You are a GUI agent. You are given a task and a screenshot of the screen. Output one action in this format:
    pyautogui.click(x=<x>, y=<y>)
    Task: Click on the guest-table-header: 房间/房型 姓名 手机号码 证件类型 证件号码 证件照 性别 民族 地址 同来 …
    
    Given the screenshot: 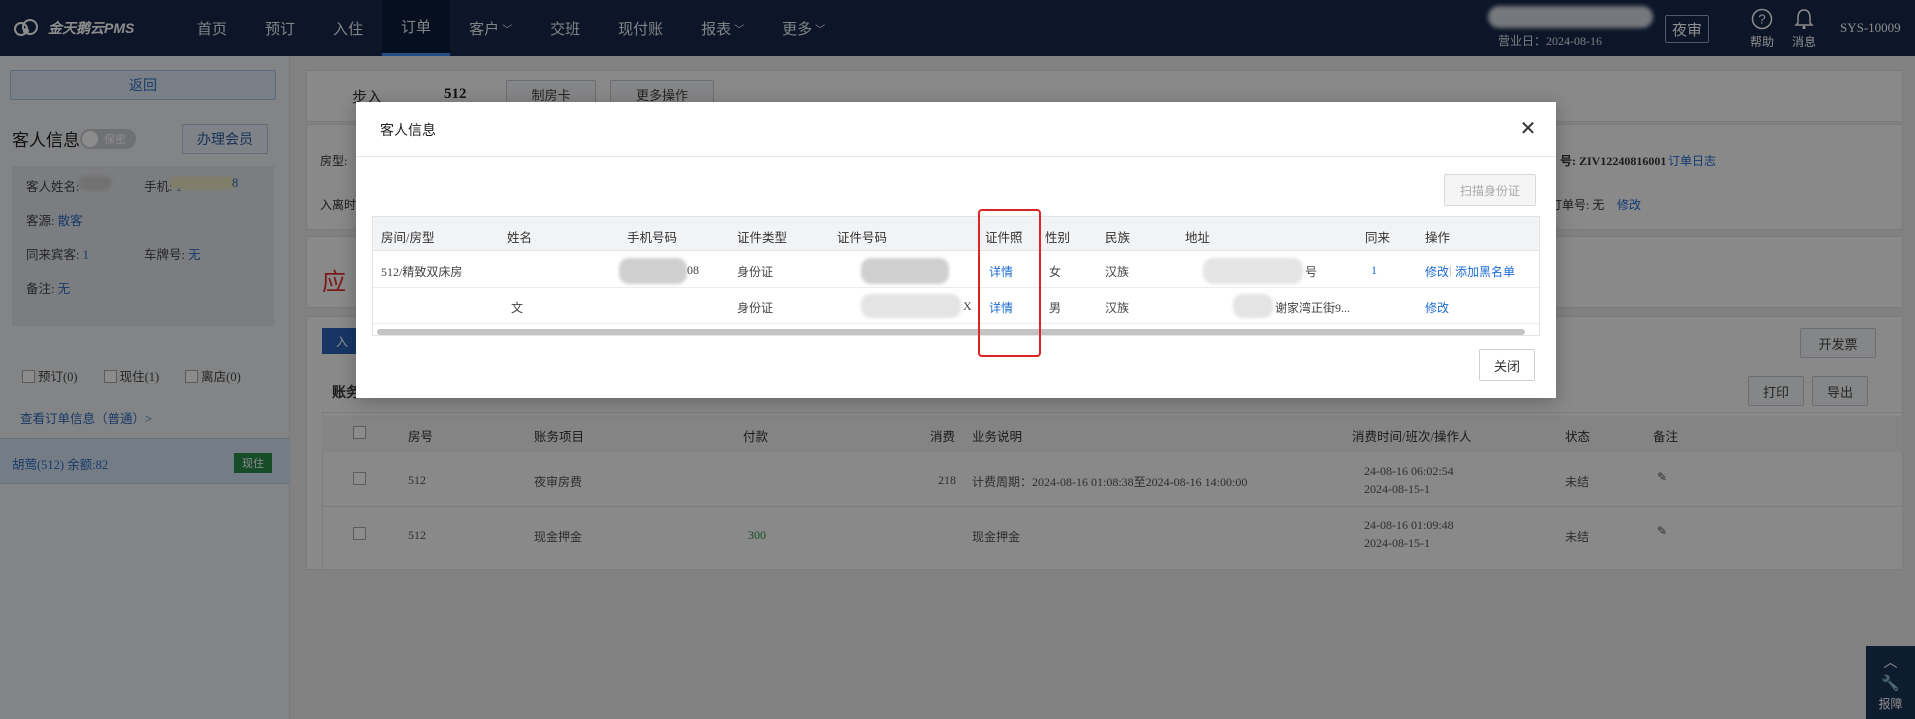 What is the action you would take?
    pyautogui.click(x=956, y=234)
    